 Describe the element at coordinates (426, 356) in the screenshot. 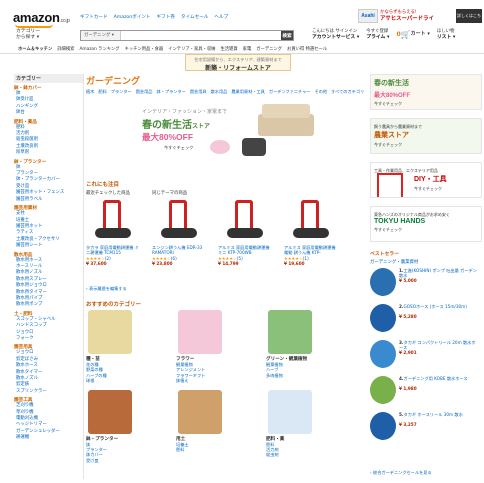

I see `bestseller-item: 3.タカギ コンパクトリール 20m 散水ホース ¥ 2,901` at that location.